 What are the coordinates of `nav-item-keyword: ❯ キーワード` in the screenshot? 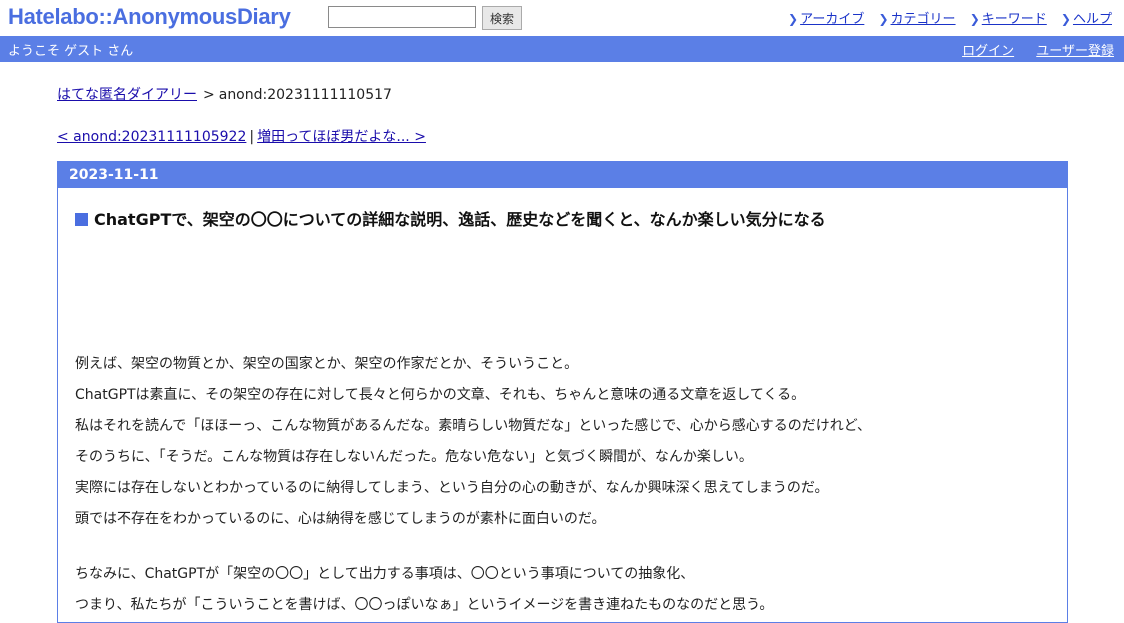 It's located at (1008, 19).